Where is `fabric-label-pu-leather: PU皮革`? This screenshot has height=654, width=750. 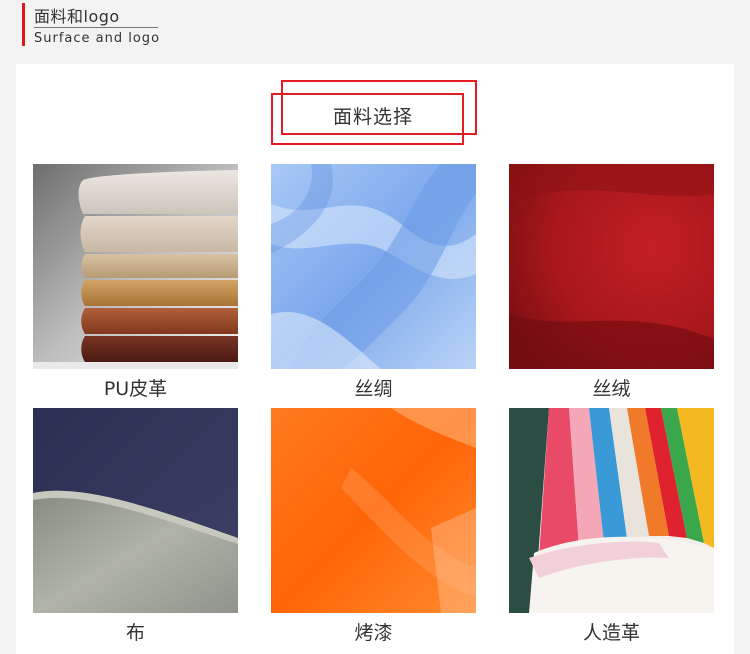 fabric-label-pu-leather: PU皮革 is located at coordinates (135, 389).